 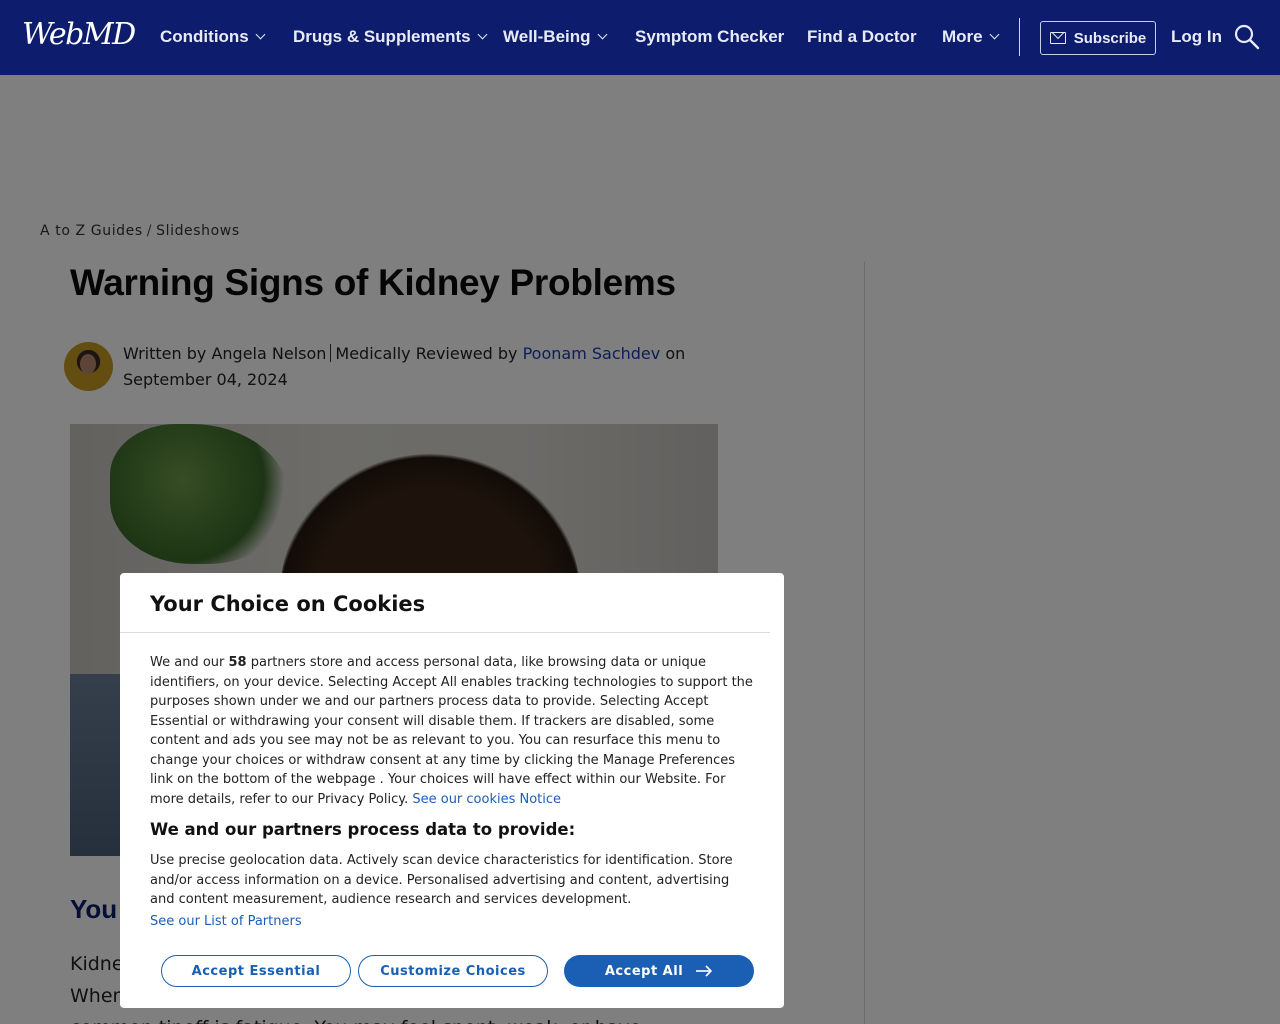 I want to click on nav-label: Find a Doctor, so click(x=862, y=36).